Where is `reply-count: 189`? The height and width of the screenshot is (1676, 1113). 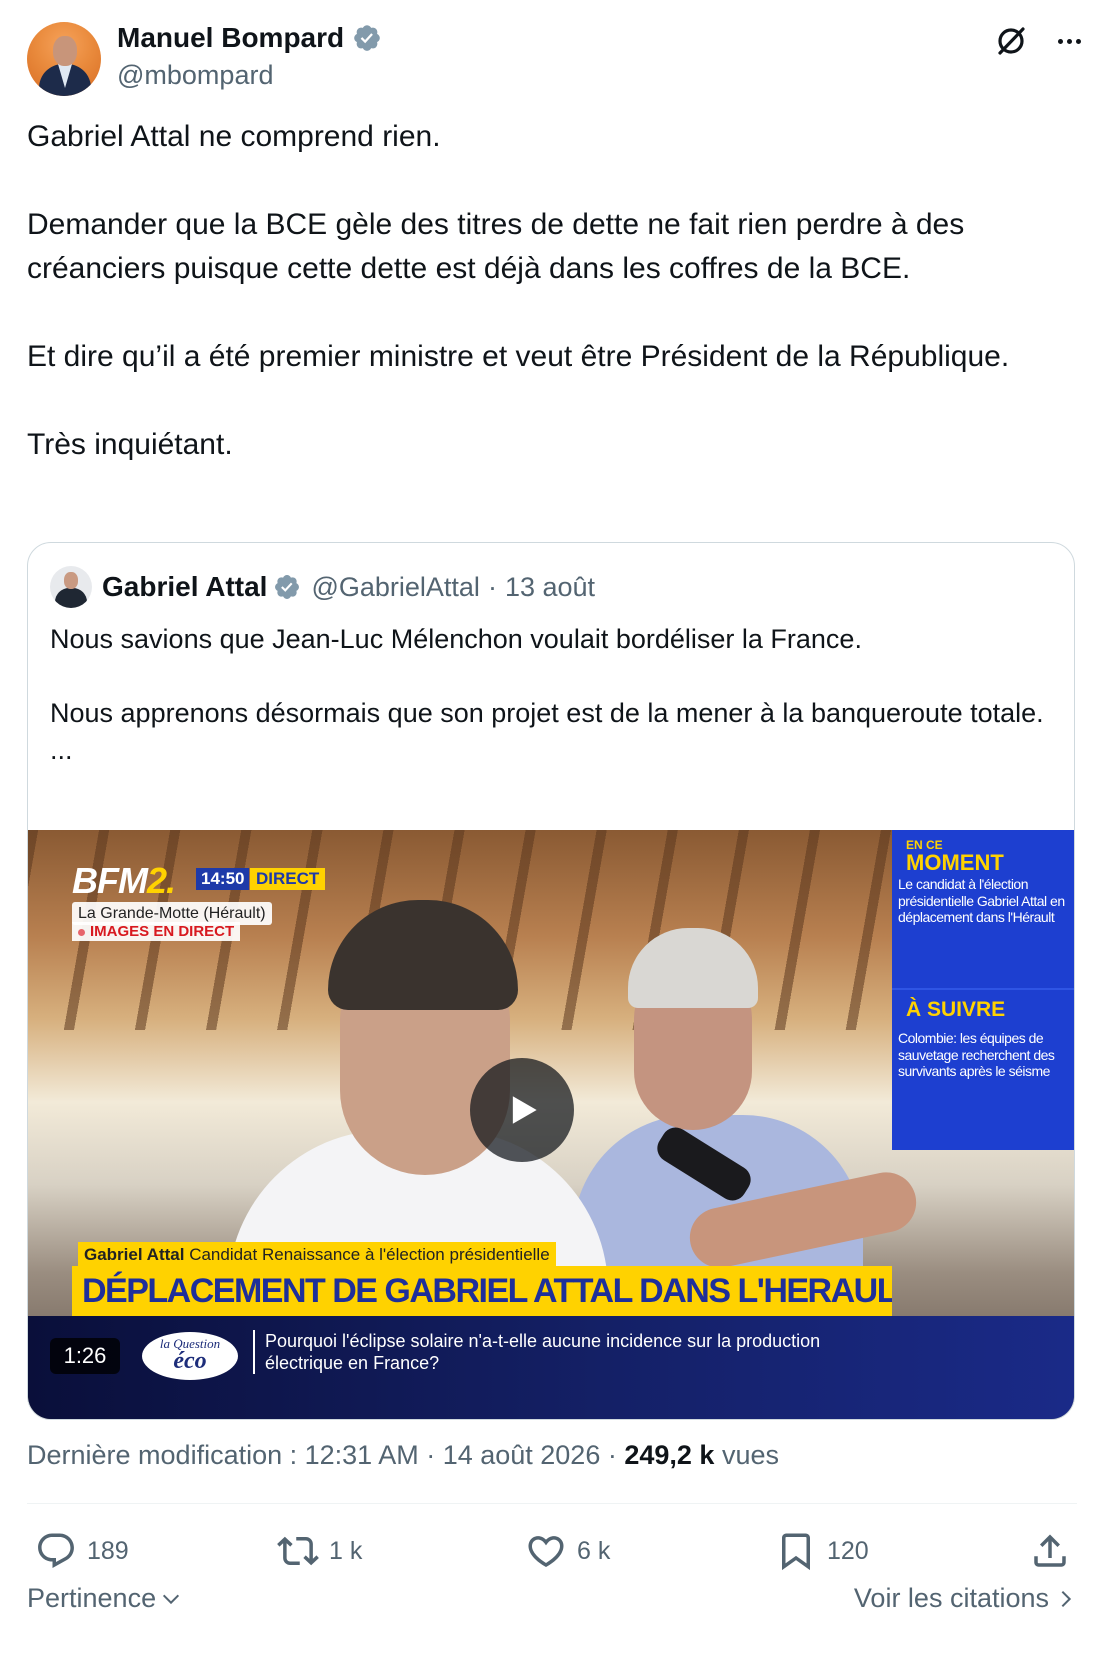 reply-count: 189 is located at coordinates (108, 1550).